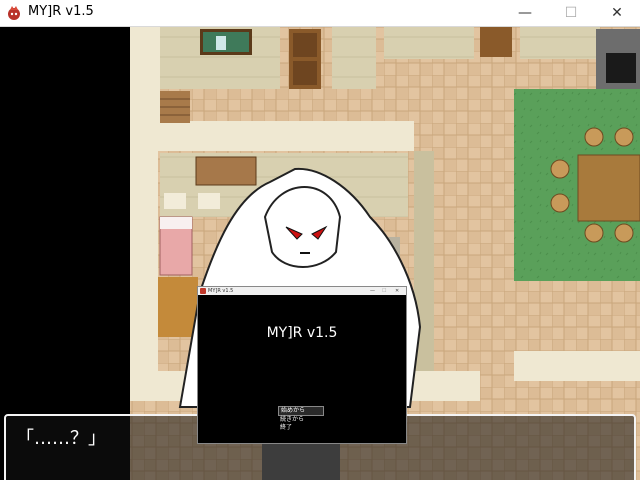  I want to click on menu-quit: 終了, so click(301, 428).